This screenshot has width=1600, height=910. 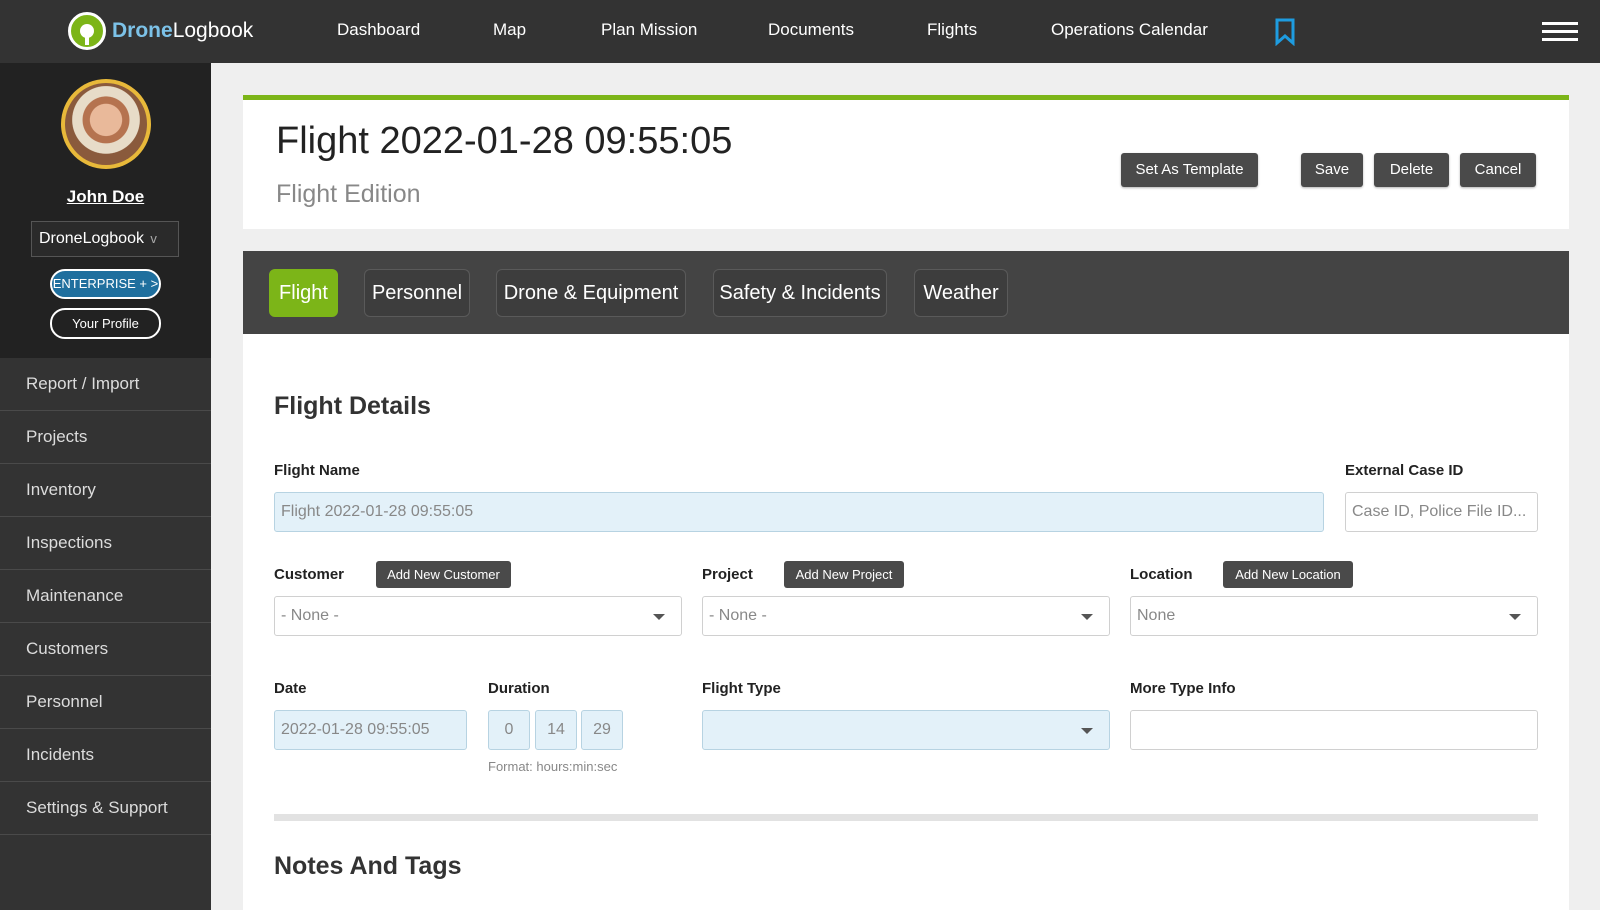 What do you see at coordinates (1332, 170) in the screenshot?
I see `save-button: Save` at bounding box center [1332, 170].